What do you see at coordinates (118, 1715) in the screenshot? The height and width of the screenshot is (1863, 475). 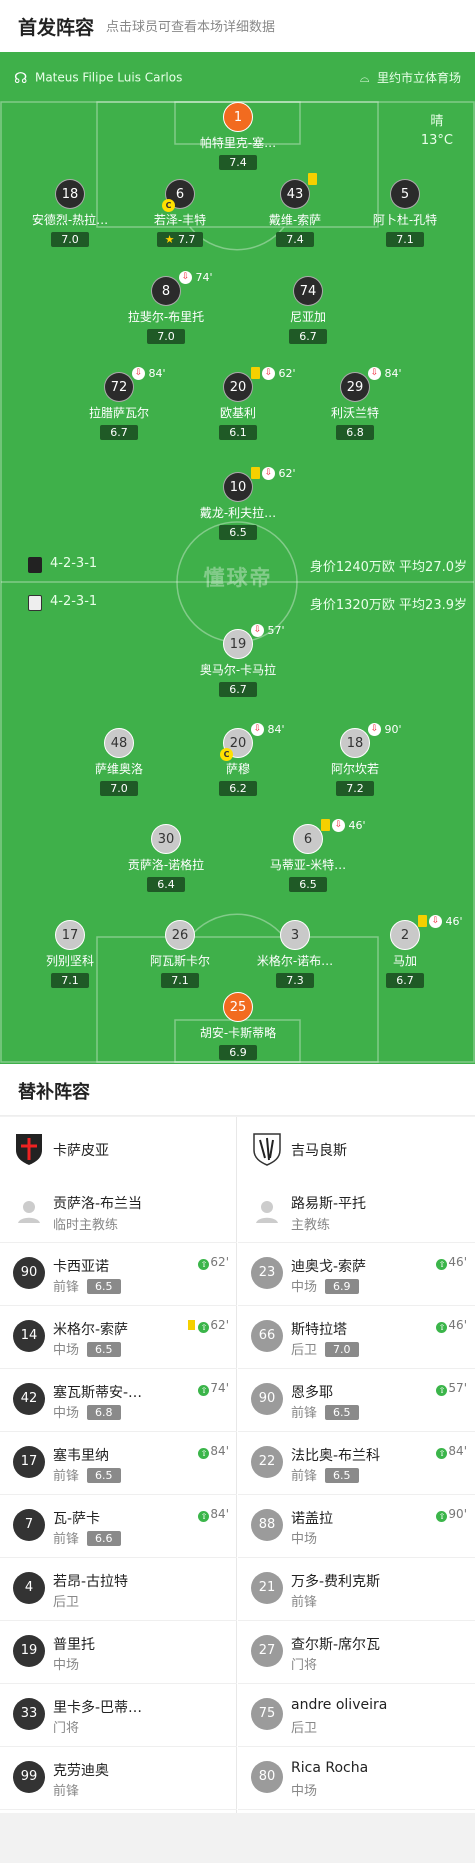 I see `bench-player-row: 33 里卡多-巴蒂… 门将` at bounding box center [118, 1715].